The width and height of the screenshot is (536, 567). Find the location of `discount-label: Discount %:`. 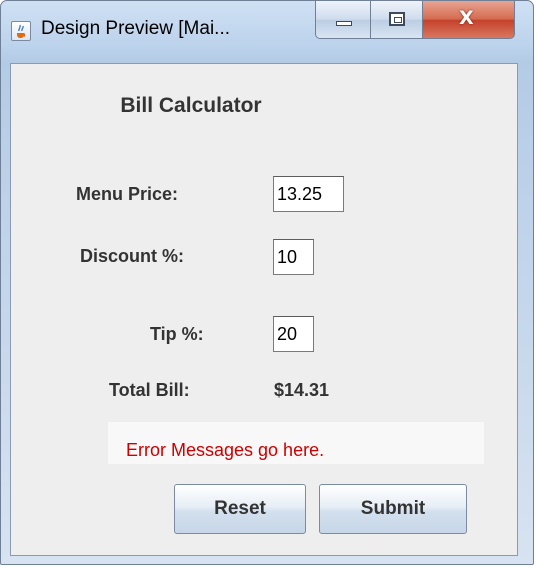

discount-label: Discount %: is located at coordinates (132, 256).